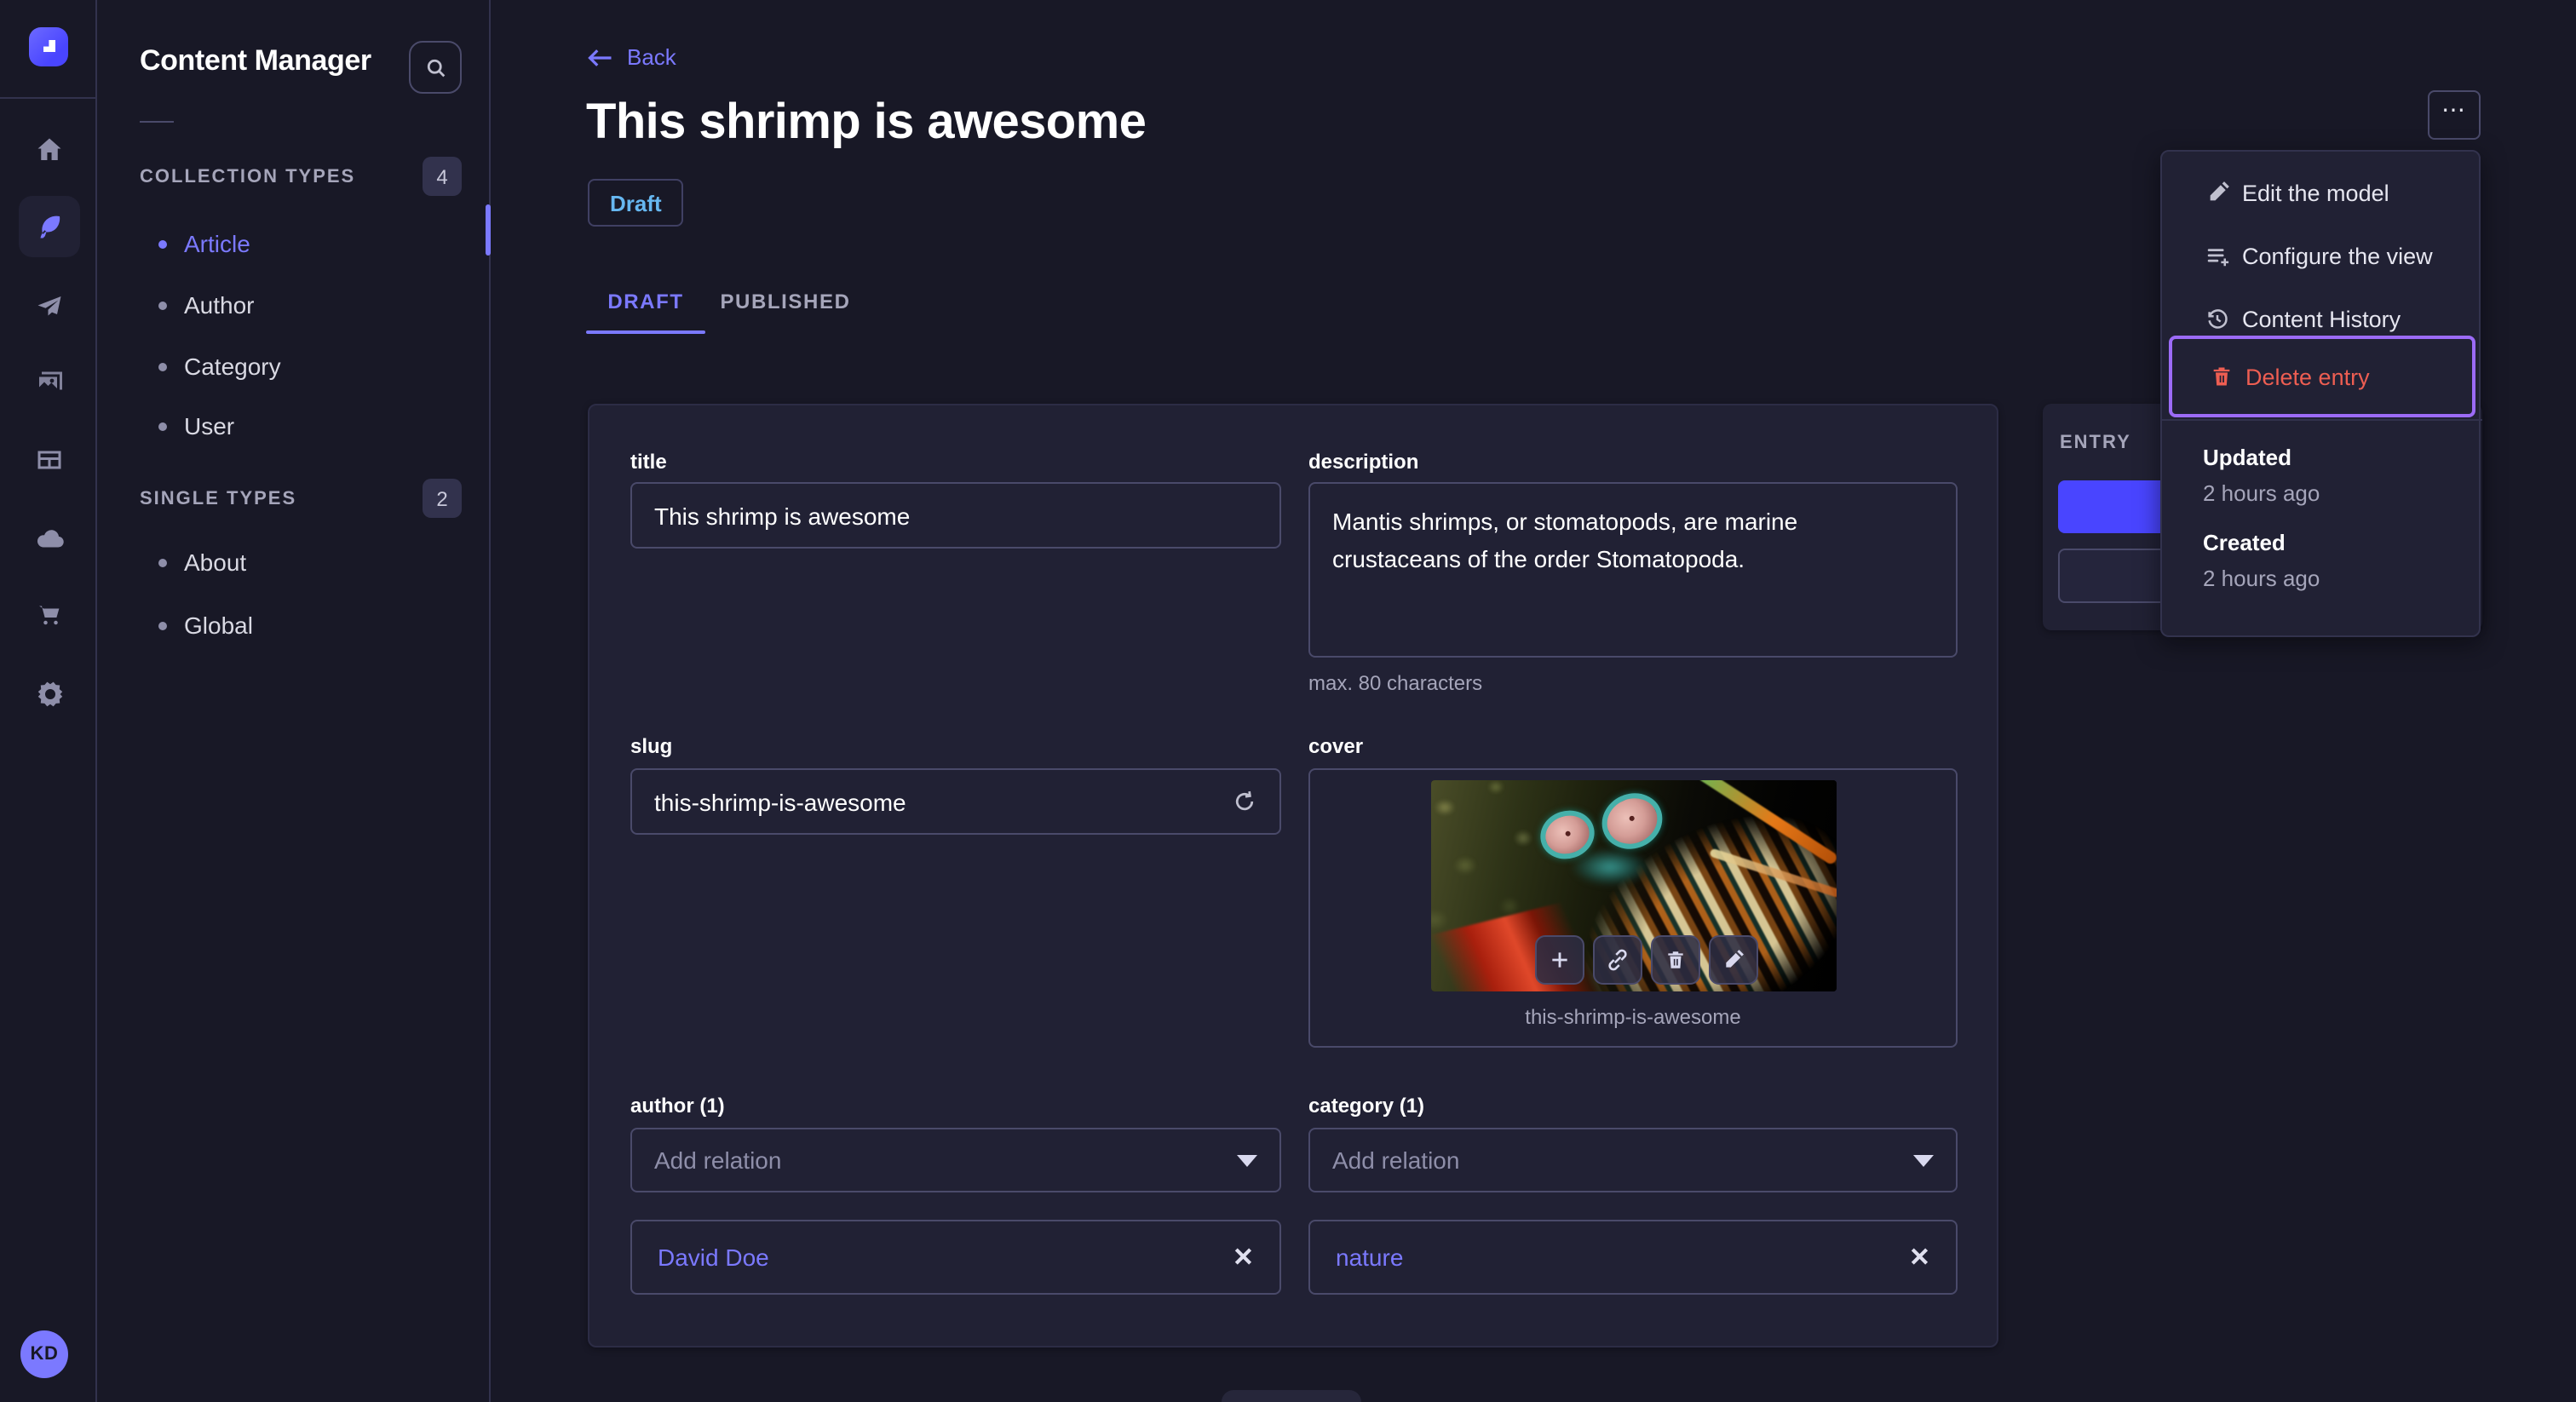 The image size is (2576, 1402). What do you see at coordinates (1370, 1257) in the screenshot?
I see `category-relation-link: nature` at bounding box center [1370, 1257].